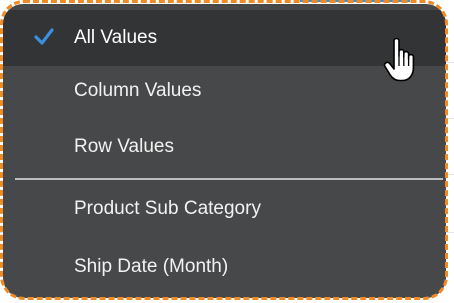 This screenshot has height=303, width=454. What do you see at coordinates (116, 37) in the screenshot?
I see `menu-item-label: All Values` at bounding box center [116, 37].